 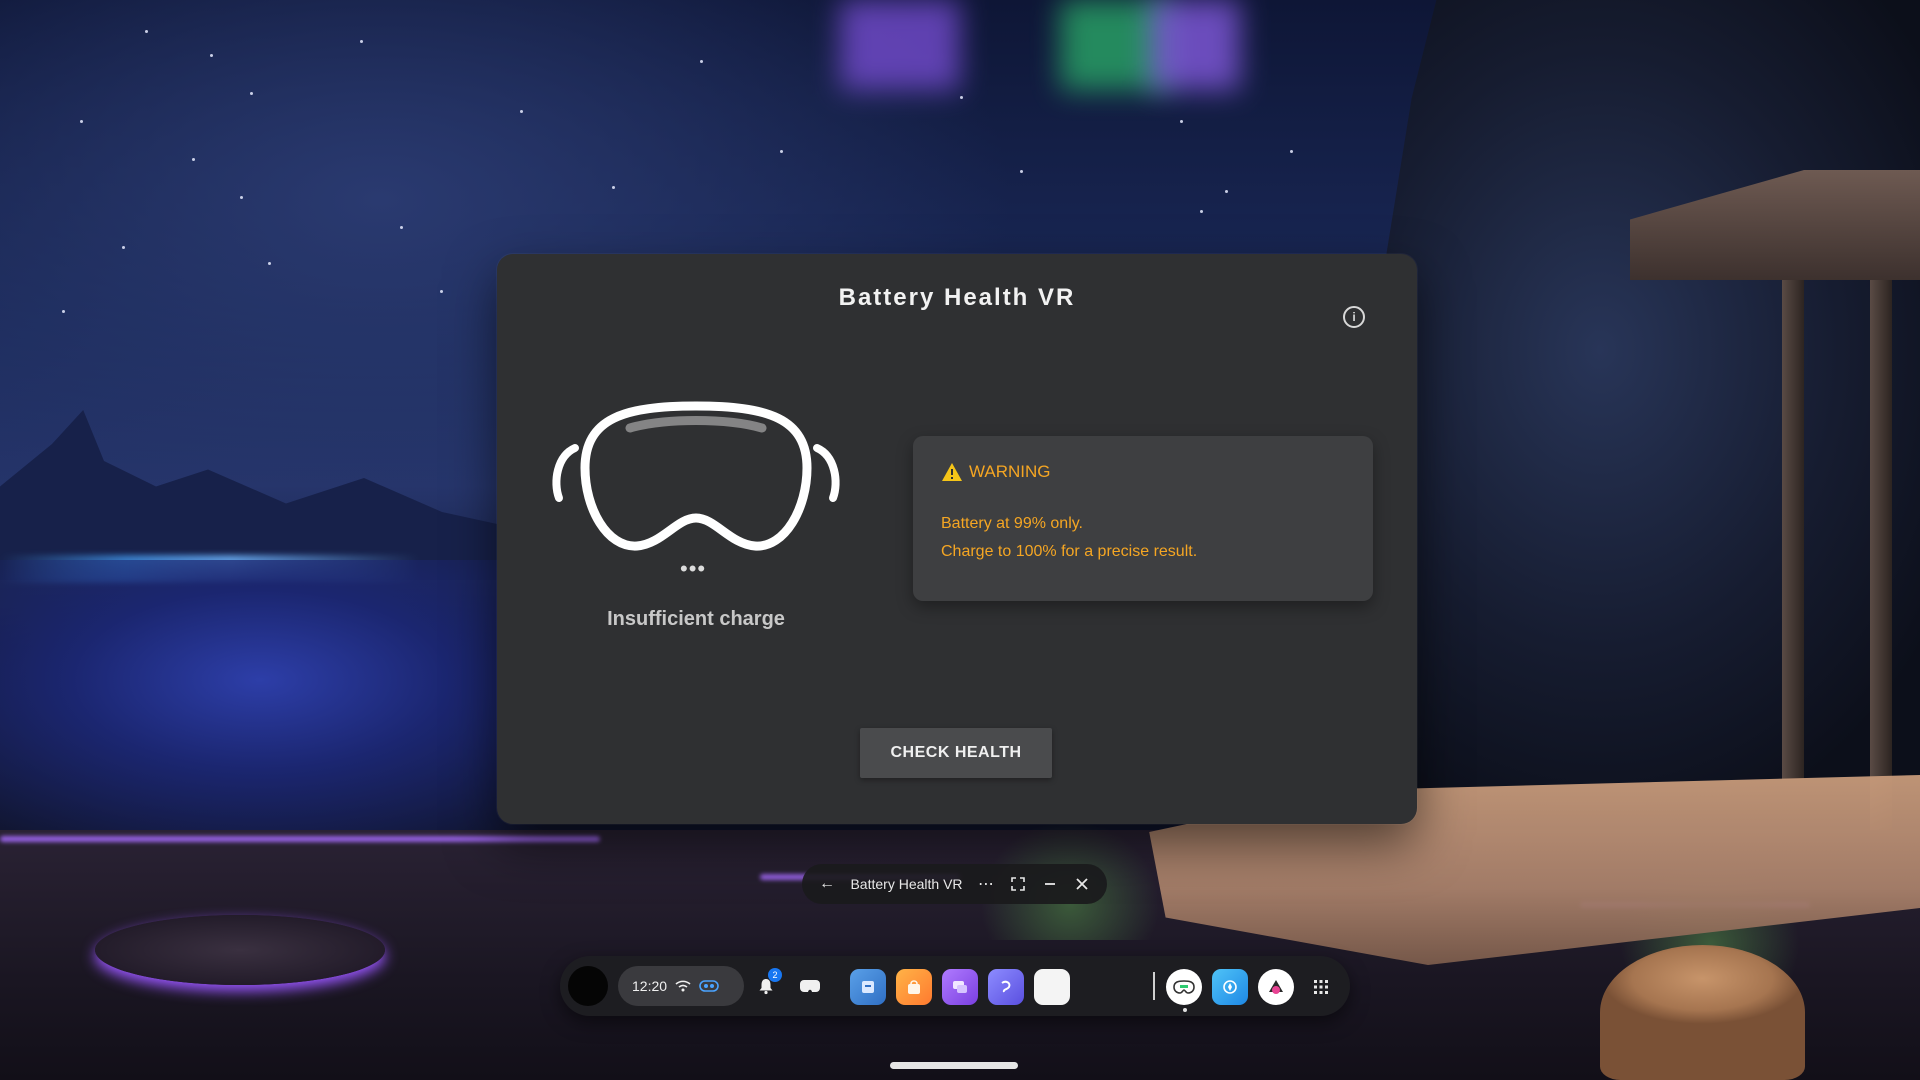 I want to click on close-icon, so click(x=1082, y=884).